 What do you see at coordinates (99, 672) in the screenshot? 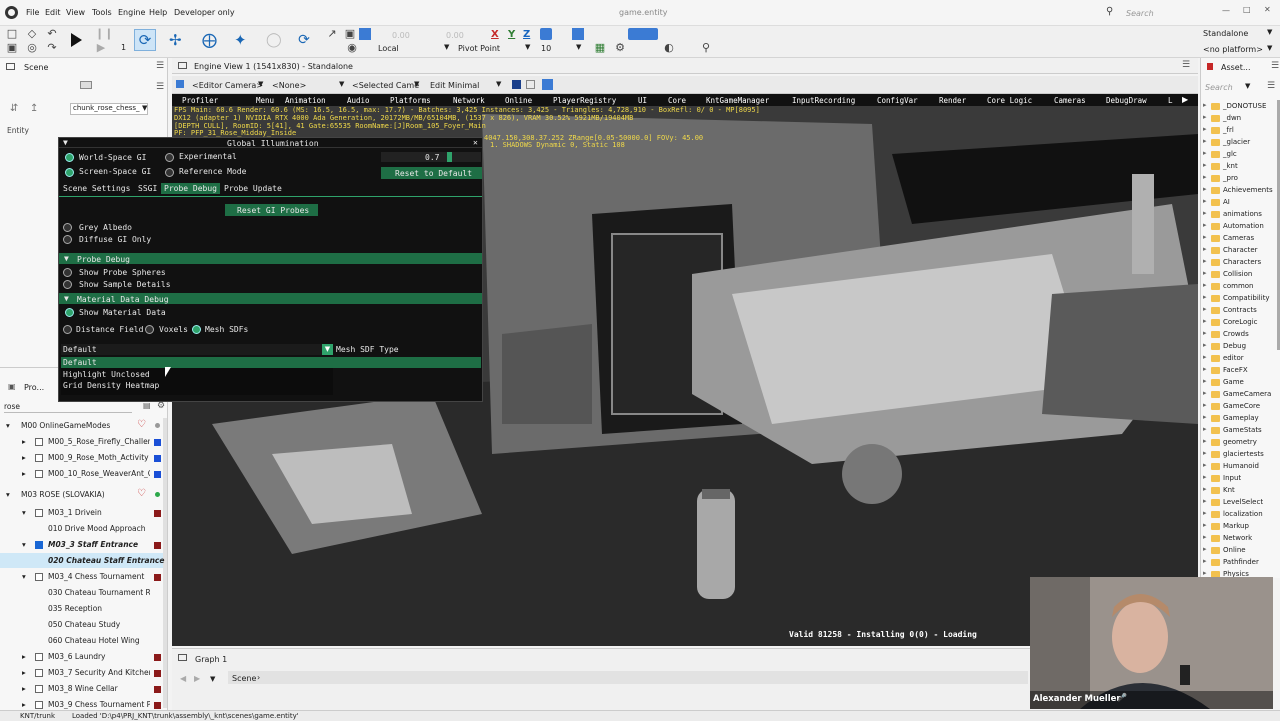
I see `tree-item: M03_7 Security And Kitchen` at bounding box center [99, 672].